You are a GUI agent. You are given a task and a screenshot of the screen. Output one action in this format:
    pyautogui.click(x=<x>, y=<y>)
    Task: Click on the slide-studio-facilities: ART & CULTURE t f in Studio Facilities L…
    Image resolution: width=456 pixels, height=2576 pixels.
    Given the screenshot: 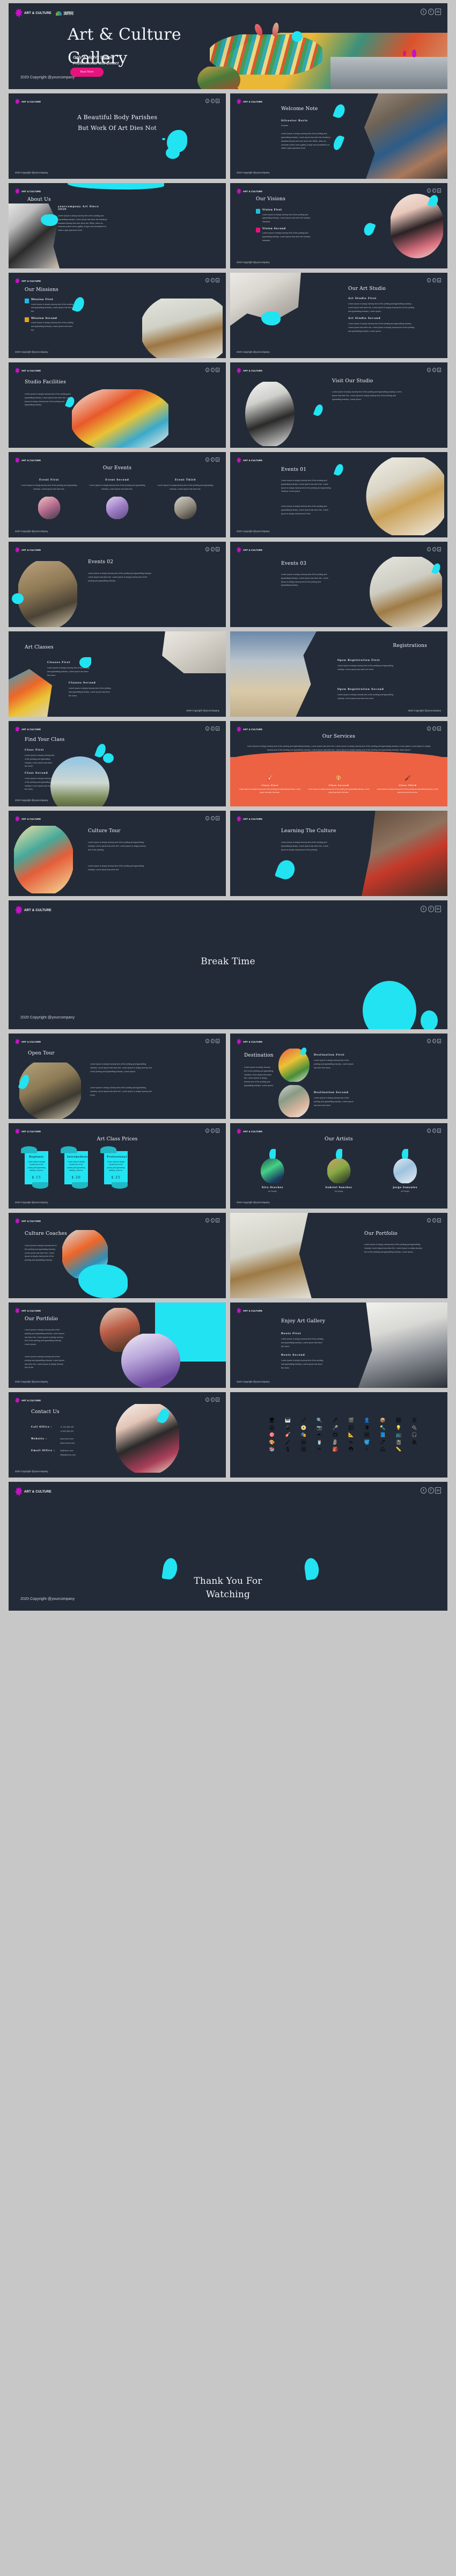 What is the action you would take?
    pyautogui.click(x=117, y=405)
    